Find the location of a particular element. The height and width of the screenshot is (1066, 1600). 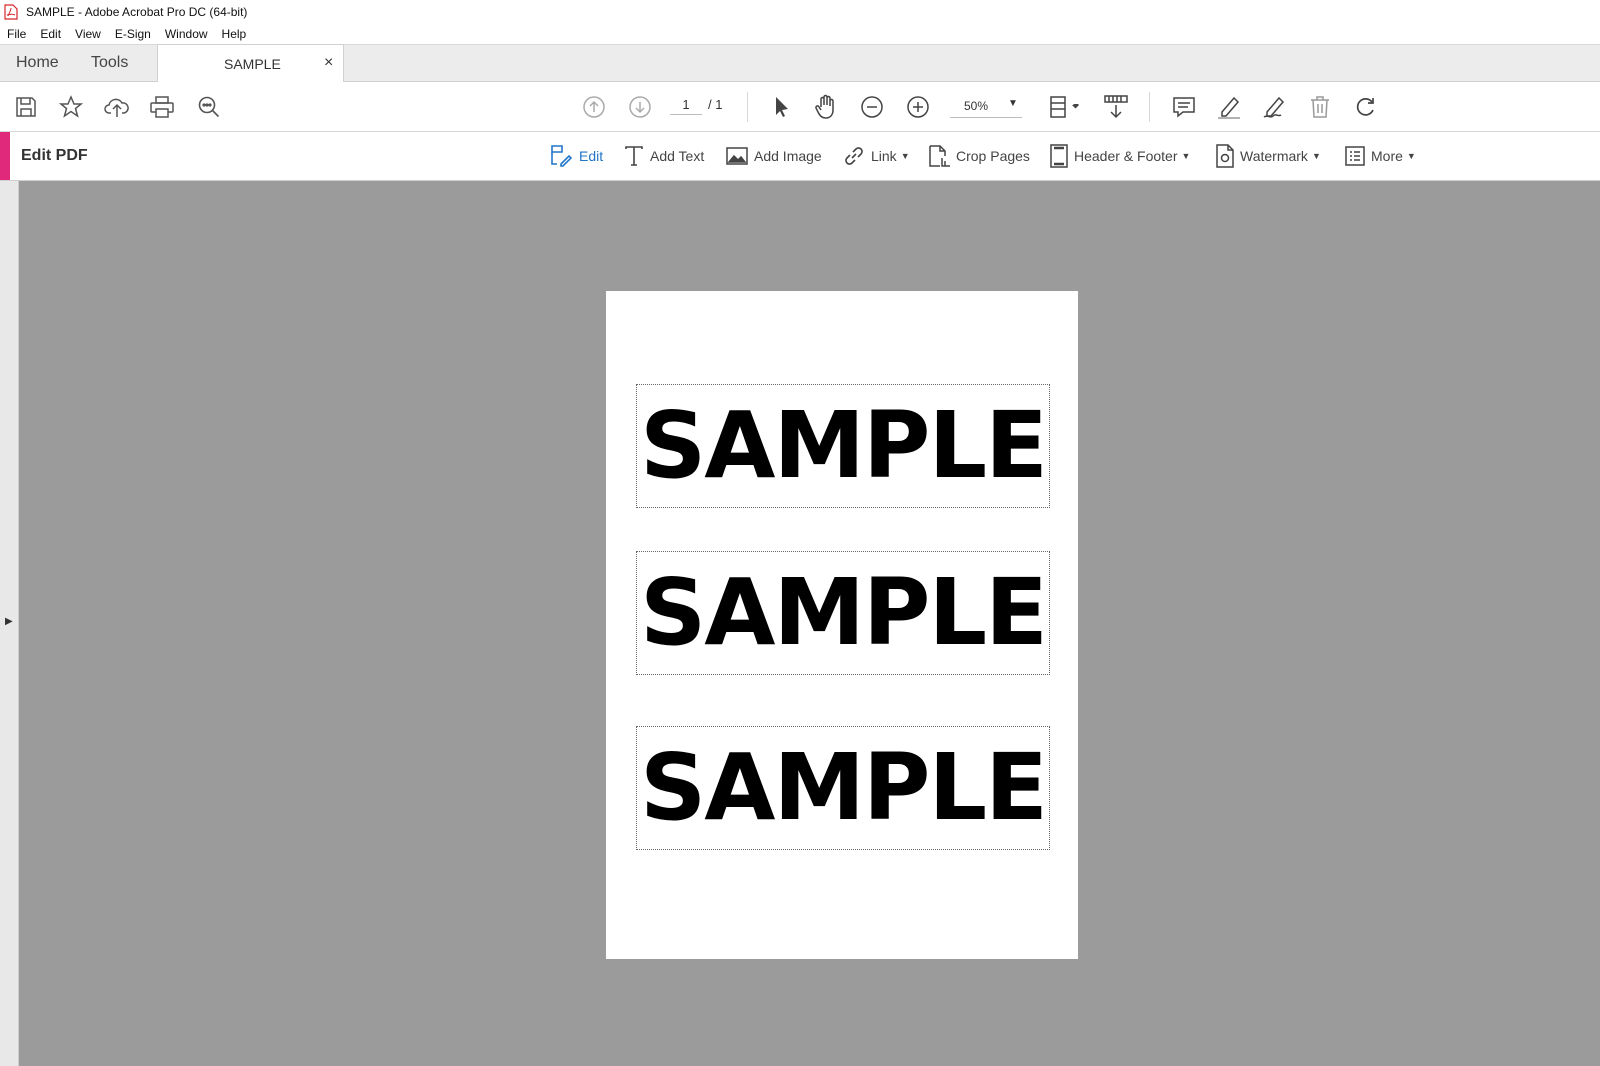

tab-home: Home is located at coordinates (37, 63).